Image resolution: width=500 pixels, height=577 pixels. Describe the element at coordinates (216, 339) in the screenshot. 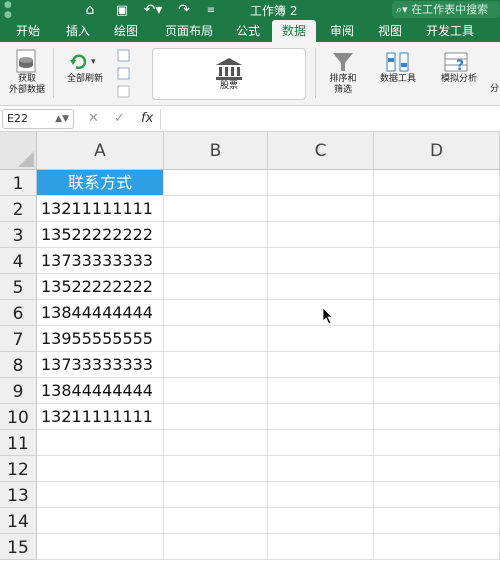

I see `cell-b7` at that location.